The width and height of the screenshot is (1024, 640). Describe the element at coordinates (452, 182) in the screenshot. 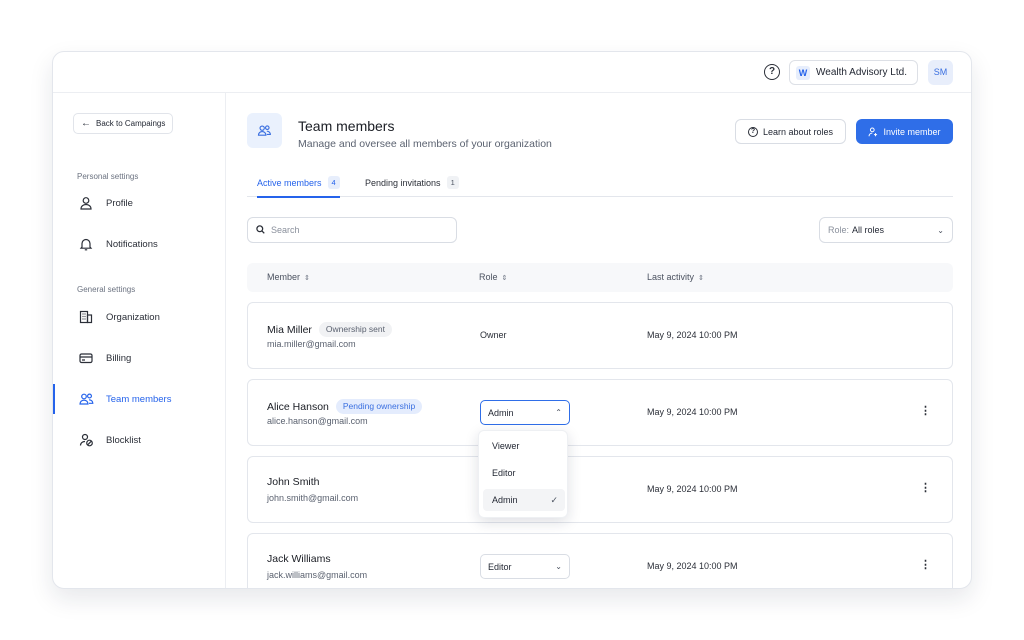

I see `tab-count-badge: 1` at that location.